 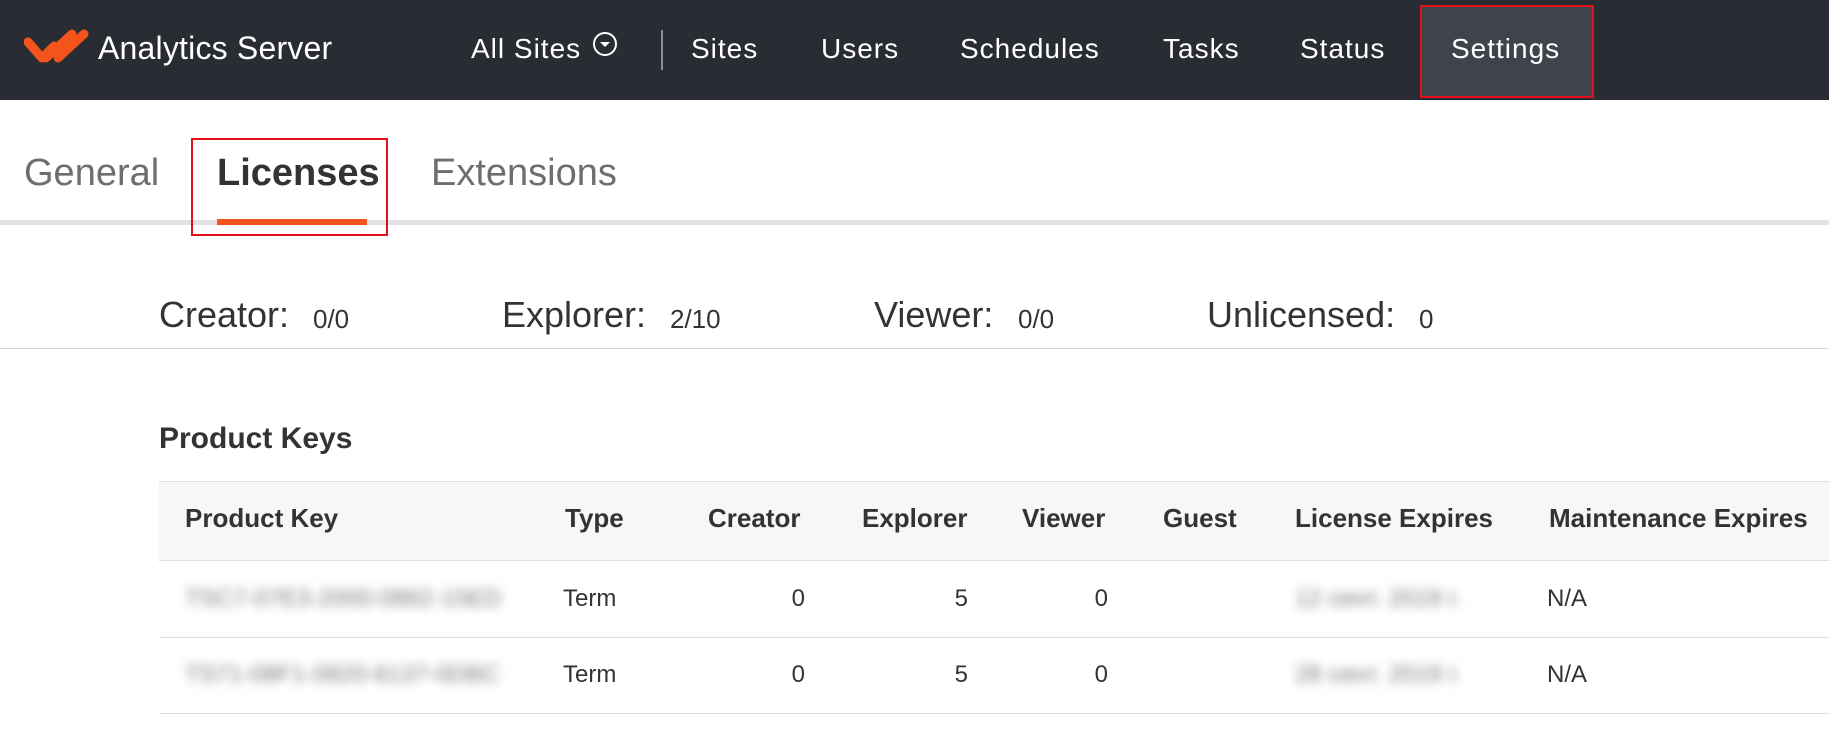 What do you see at coordinates (343, 598) in the screenshot?
I see `product-key-cell: TSC7-07E3-2000-0862-15ED` at bounding box center [343, 598].